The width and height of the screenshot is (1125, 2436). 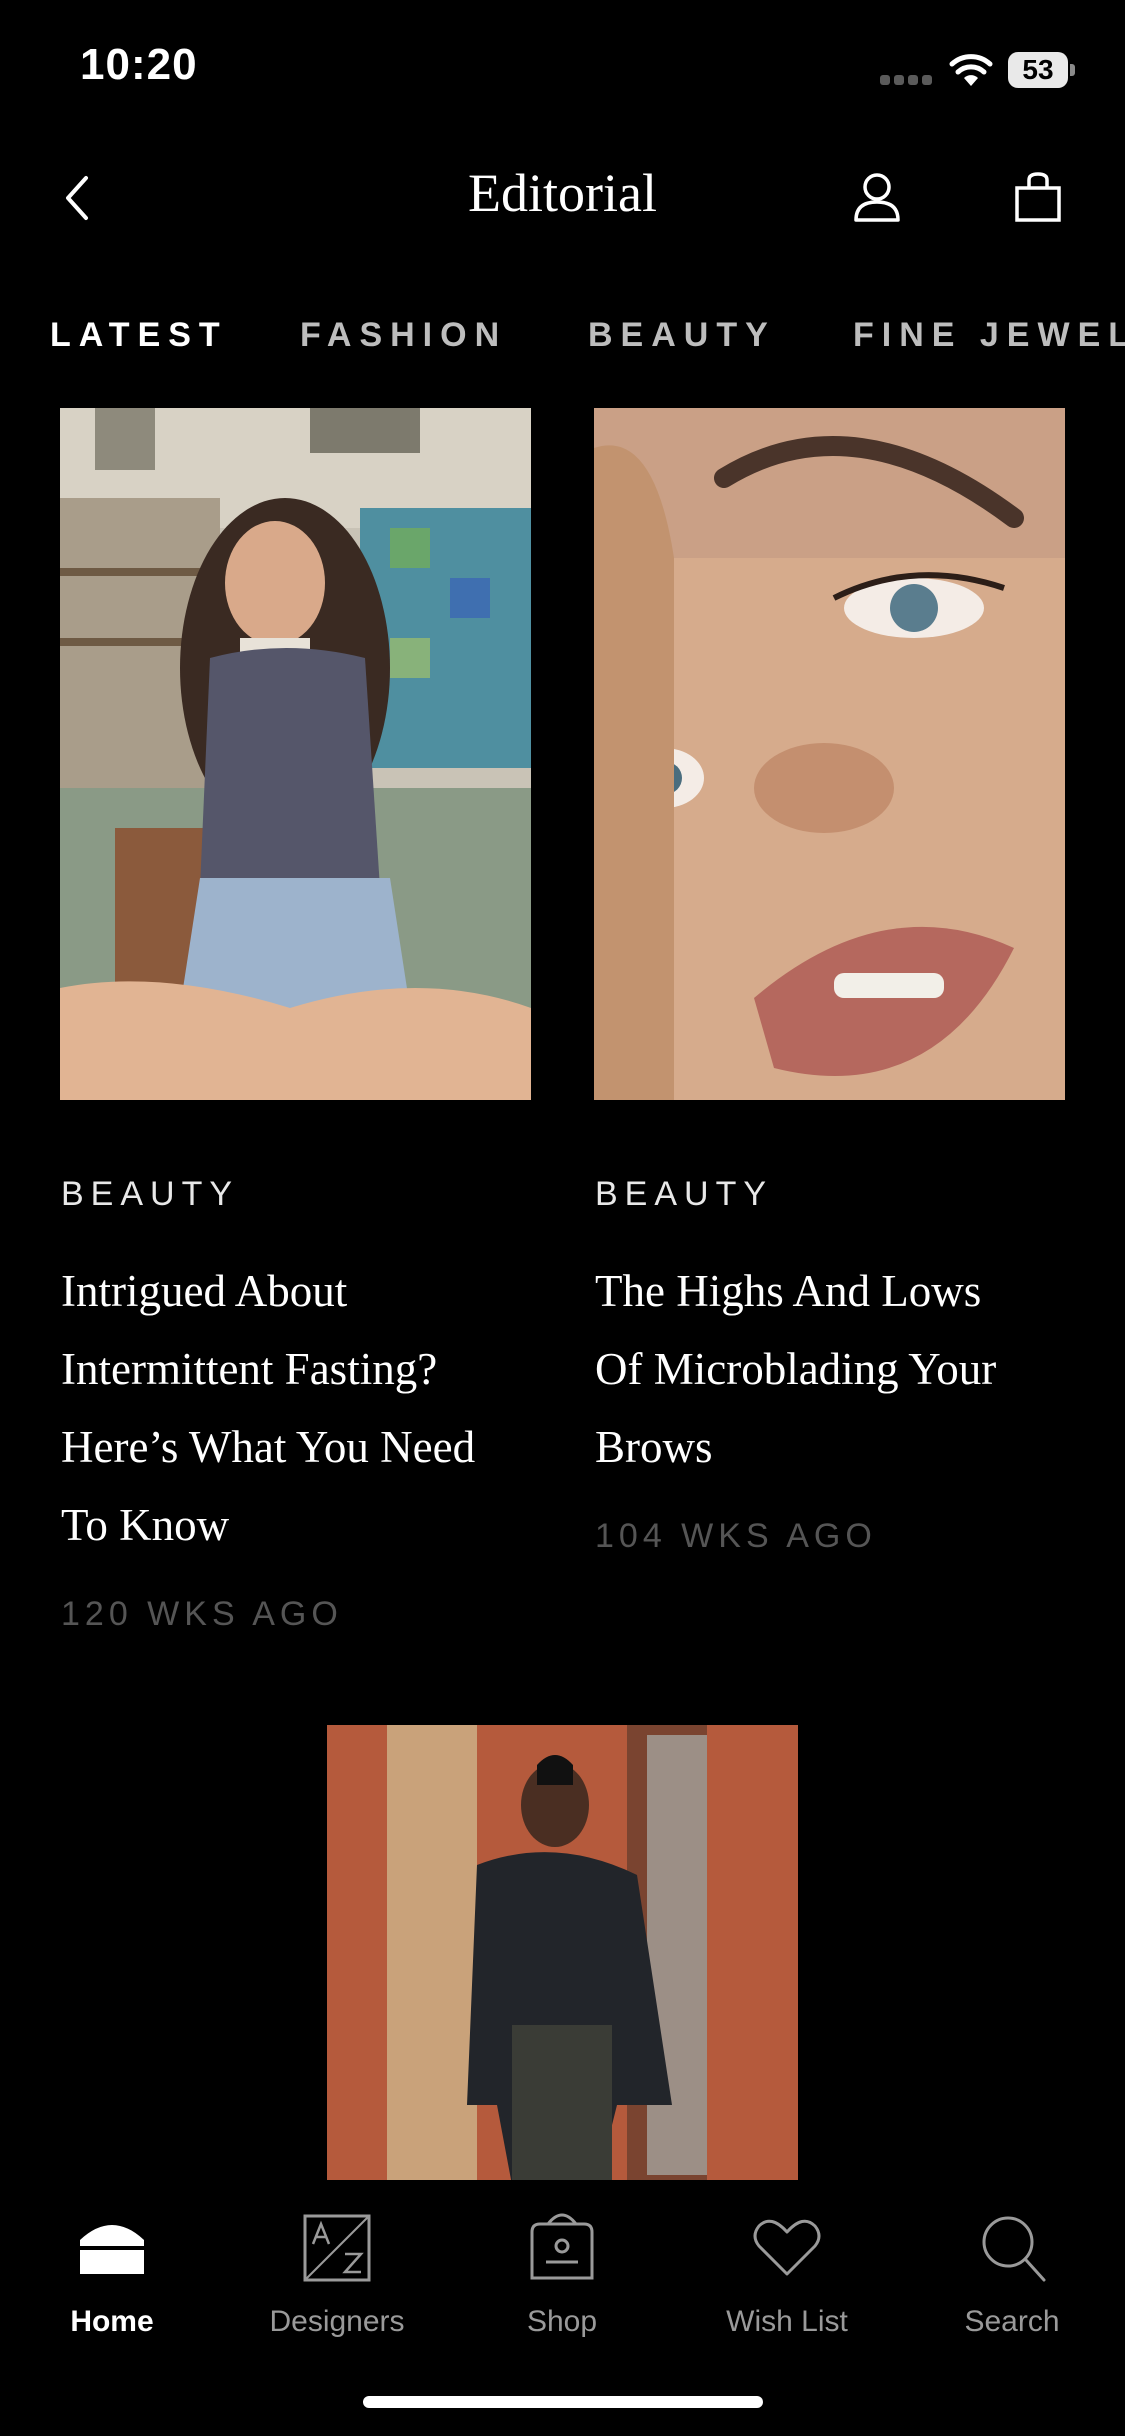 I want to click on tab-label: Wish List, so click(x=787, y=2321).